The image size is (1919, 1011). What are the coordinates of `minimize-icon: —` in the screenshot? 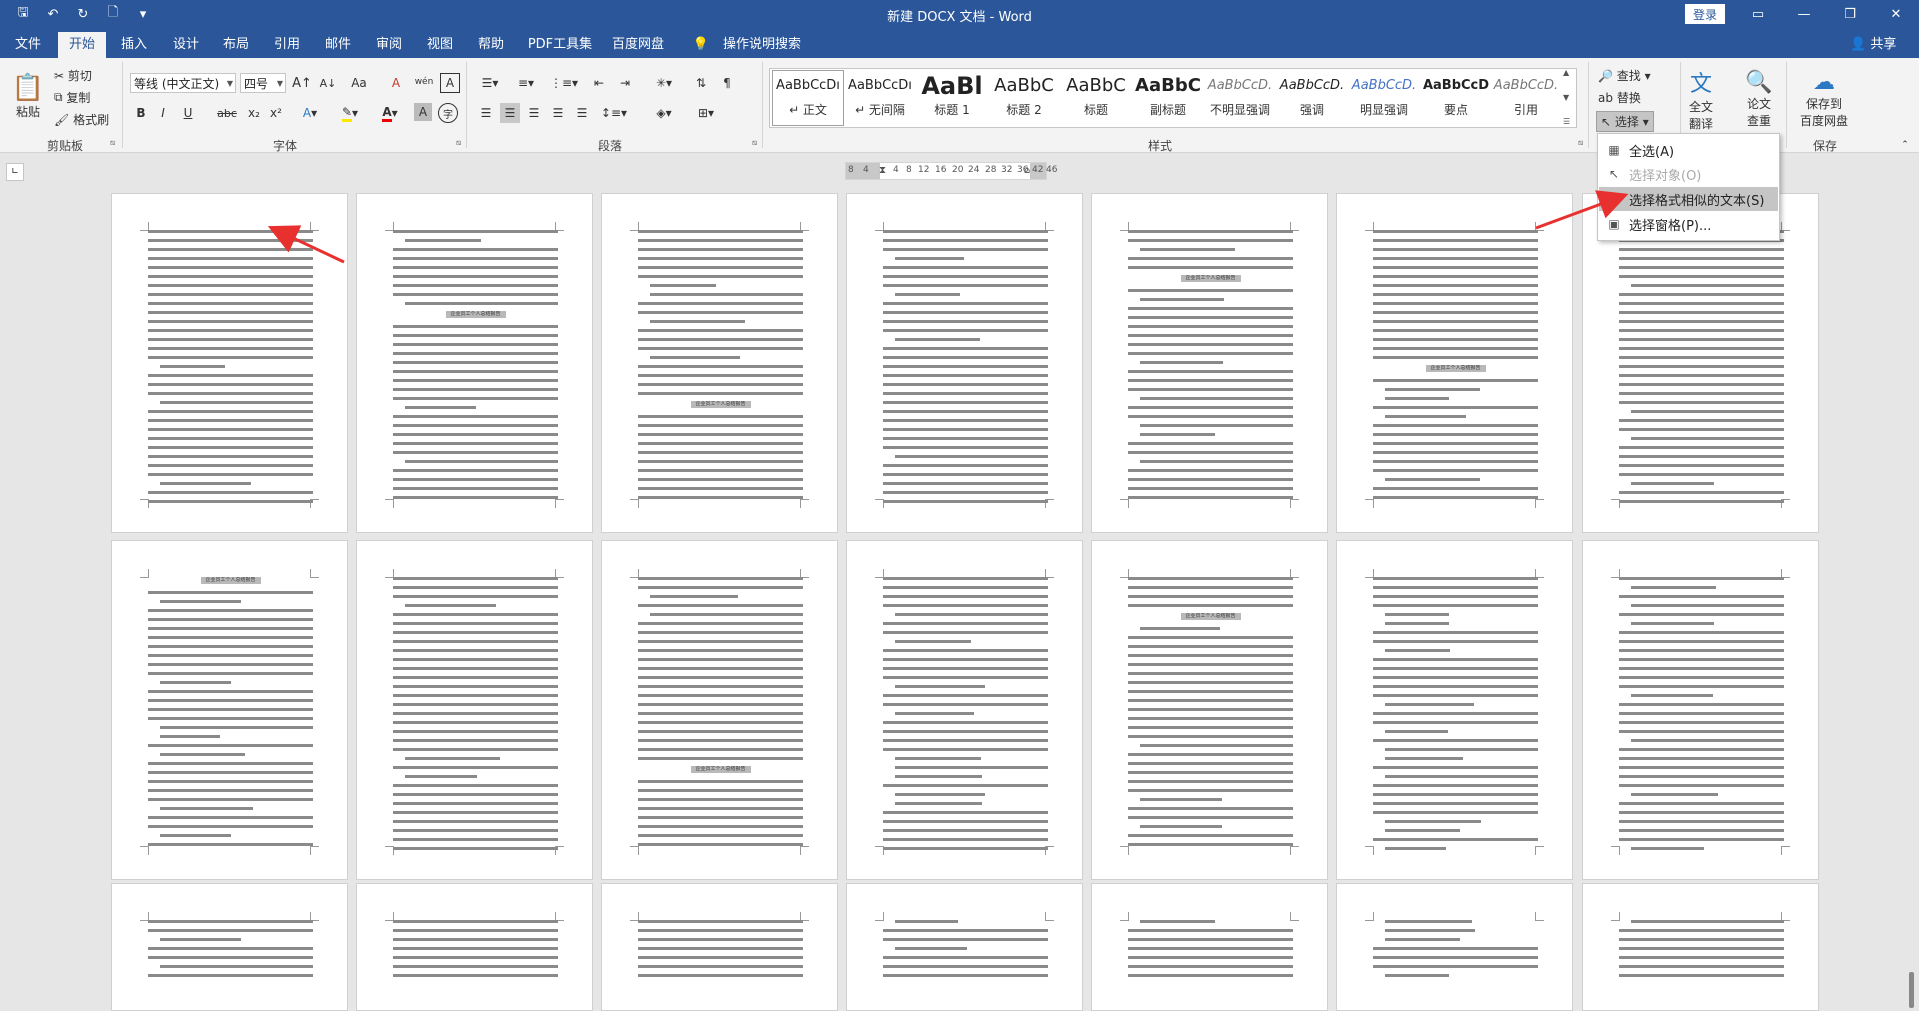 It's located at (1804, 14).